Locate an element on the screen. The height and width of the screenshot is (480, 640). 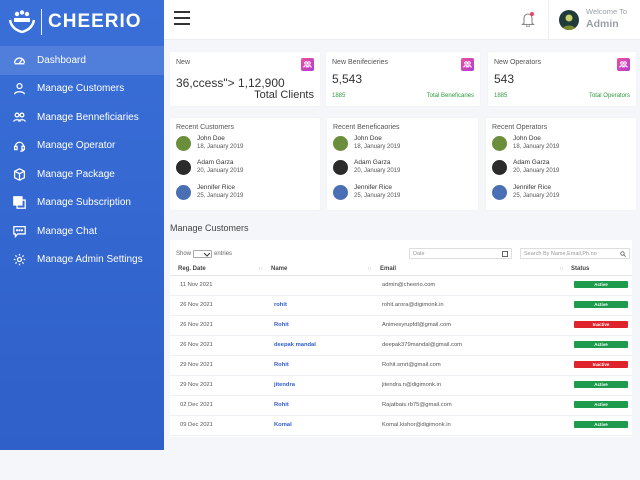
stat-title: New Benifecieries is located at coordinates (360, 62).